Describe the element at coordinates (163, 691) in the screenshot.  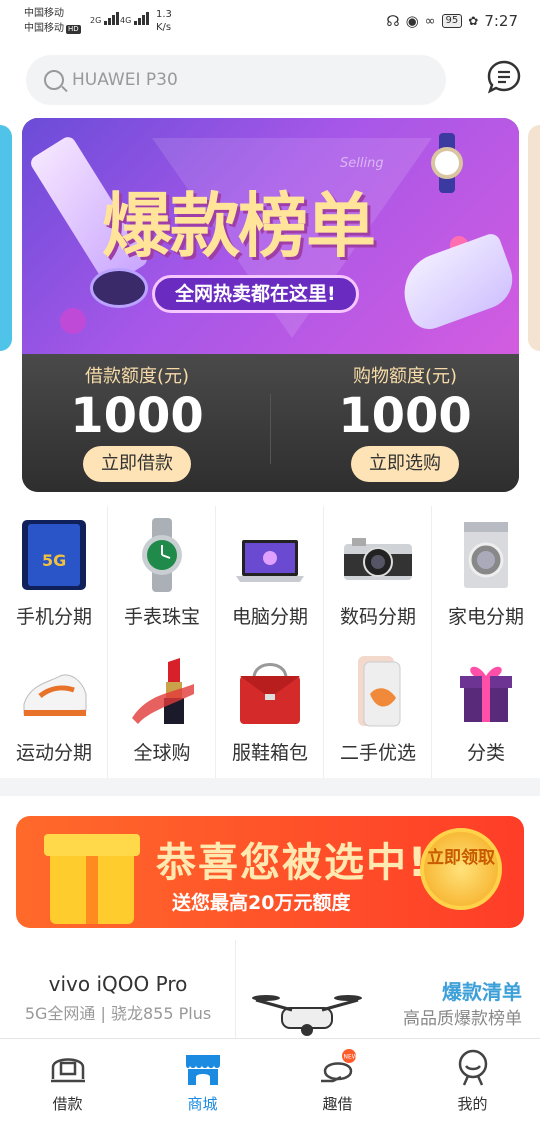
I see `lipstick-icon` at that location.